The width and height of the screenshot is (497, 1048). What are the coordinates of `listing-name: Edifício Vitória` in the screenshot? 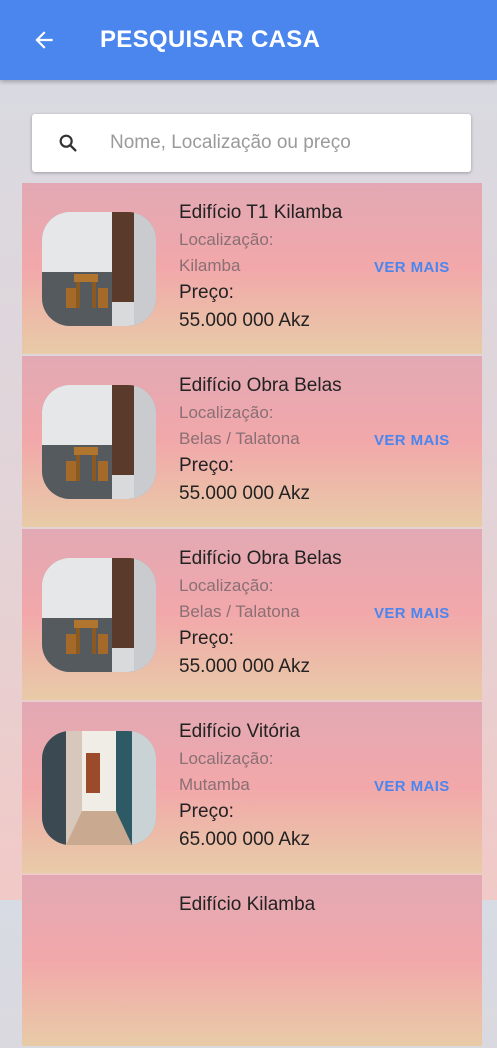 It's located at (240, 731).